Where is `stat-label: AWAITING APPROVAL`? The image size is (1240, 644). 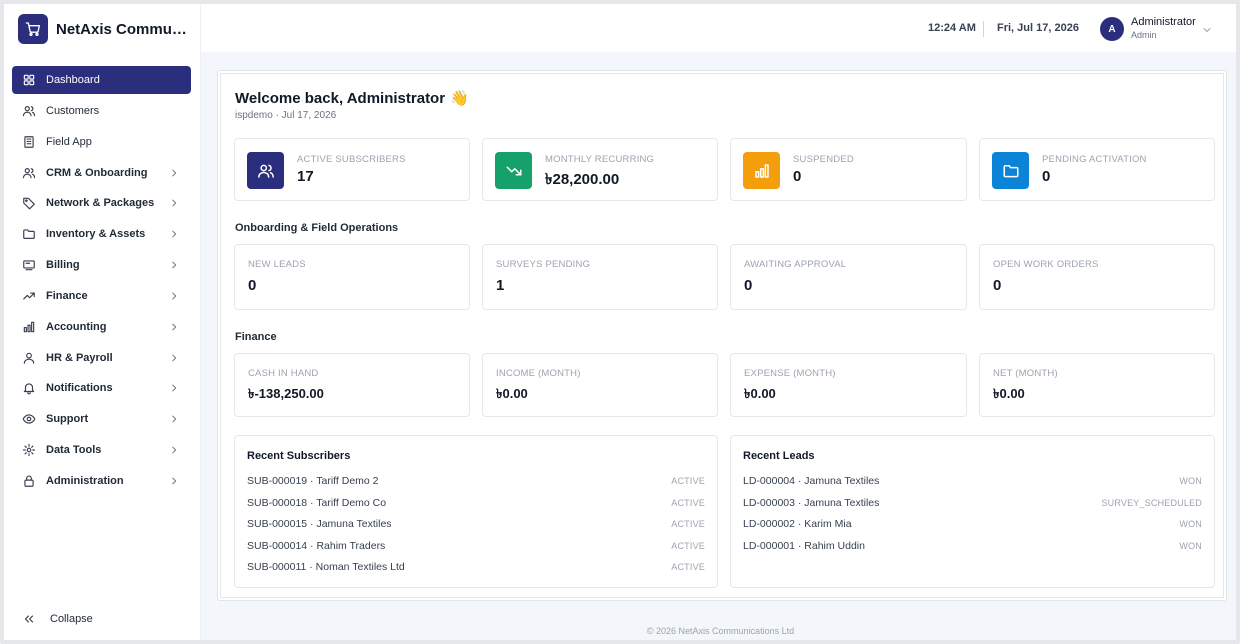
stat-label: AWAITING APPROVAL is located at coordinates (795, 264).